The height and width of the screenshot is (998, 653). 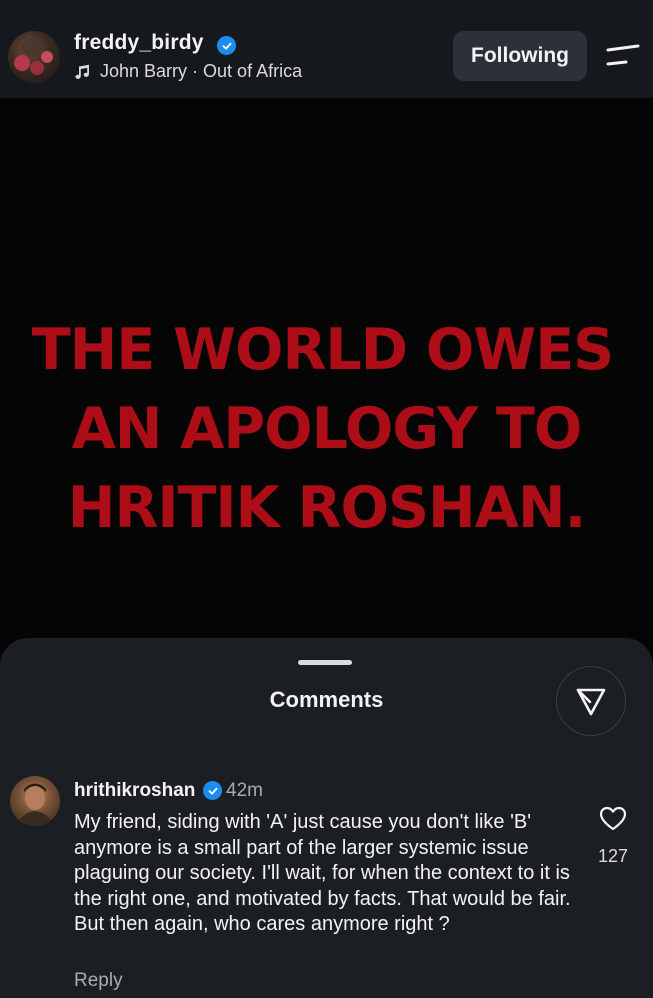 What do you see at coordinates (613, 856) in the screenshot?
I see `like-count: 127` at bounding box center [613, 856].